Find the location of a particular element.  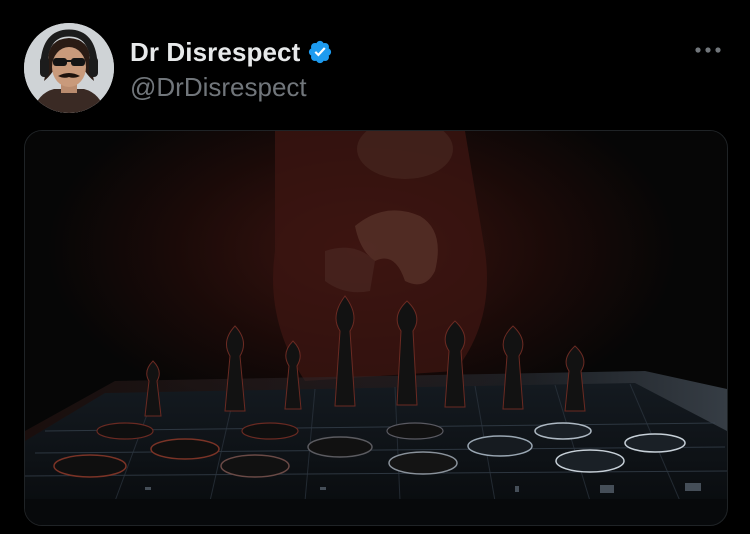

more-horizontal-icon is located at coordinates (708, 50).